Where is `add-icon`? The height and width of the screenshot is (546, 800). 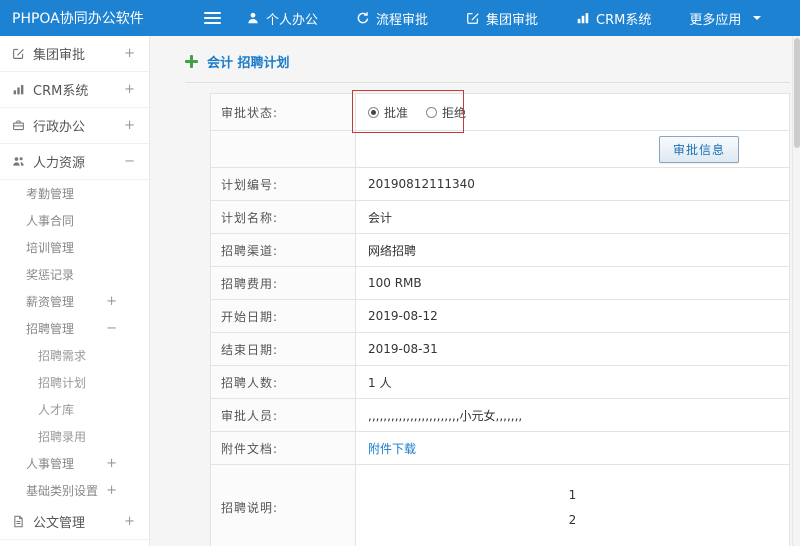 add-icon is located at coordinates (191, 61).